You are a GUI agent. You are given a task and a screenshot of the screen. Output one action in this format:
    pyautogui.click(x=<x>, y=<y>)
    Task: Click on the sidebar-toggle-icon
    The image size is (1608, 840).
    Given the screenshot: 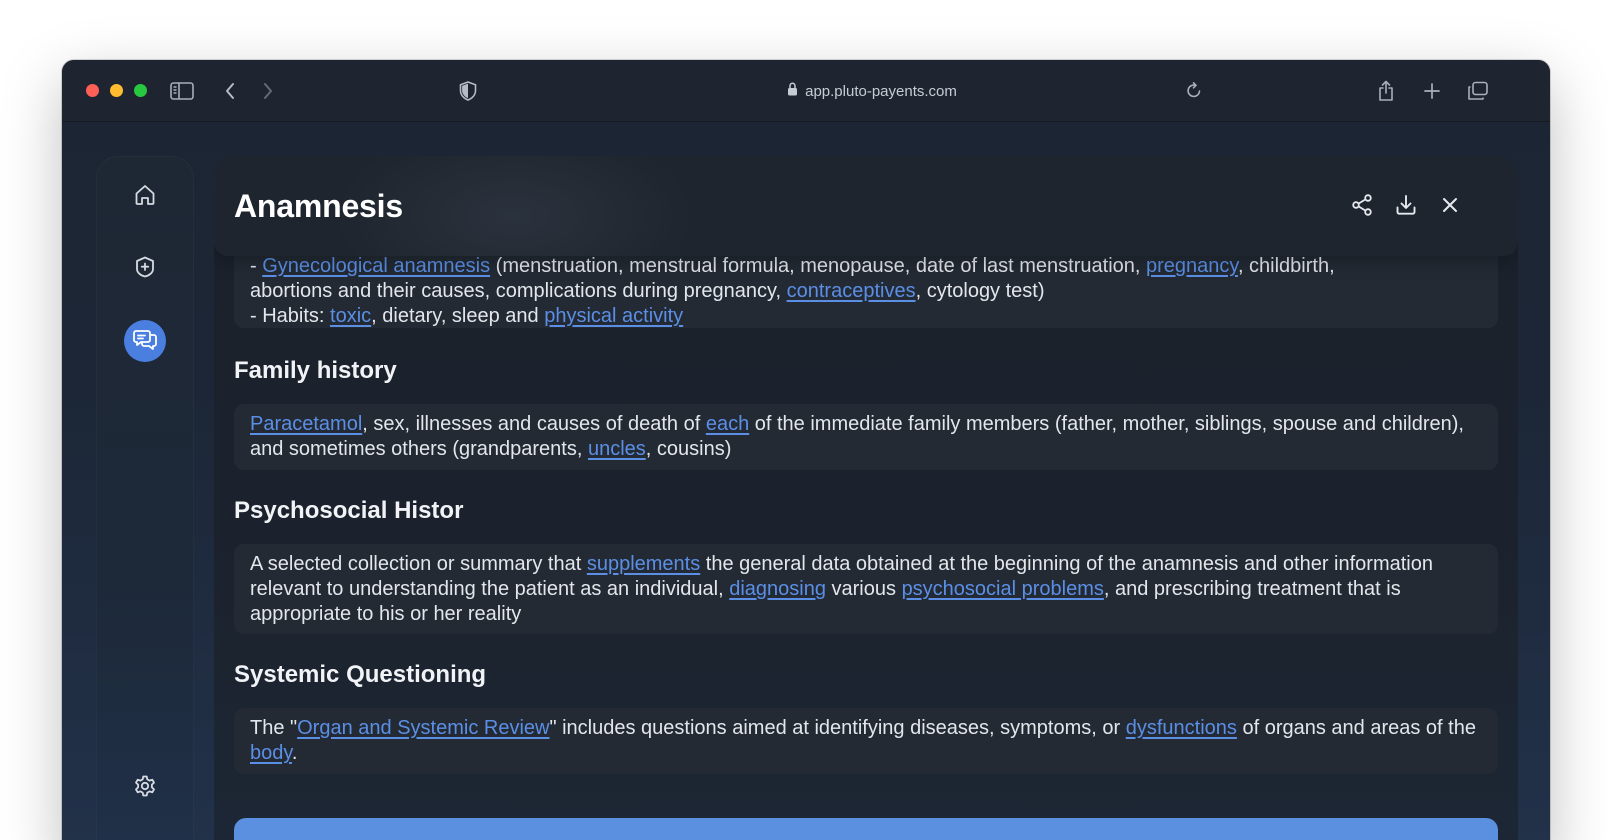 What is the action you would take?
    pyautogui.click(x=182, y=91)
    